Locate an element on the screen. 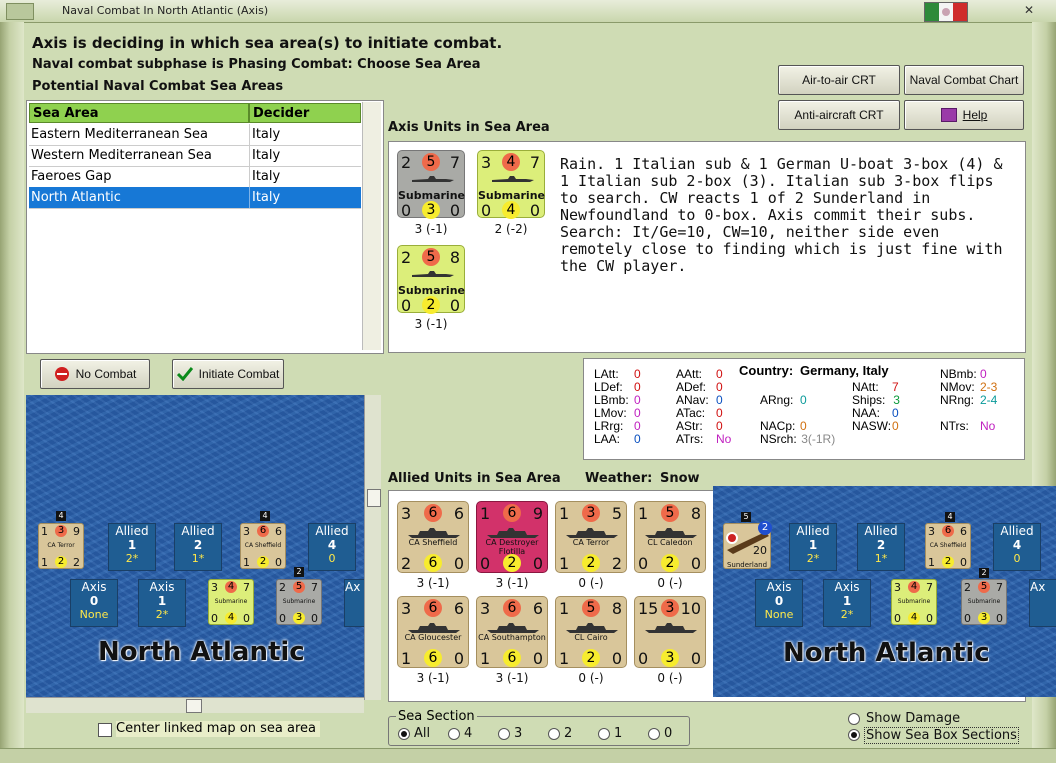 This screenshot has width=1056, height=763. no-combat-button: No Combat is located at coordinates (95, 374).